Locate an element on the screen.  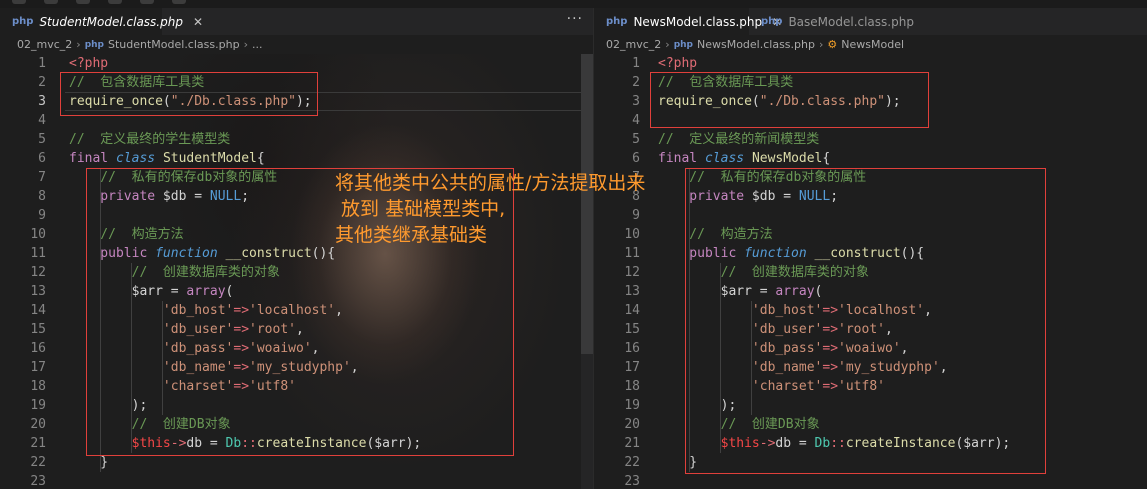
code-token: ; is located at coordinates (245, 196).